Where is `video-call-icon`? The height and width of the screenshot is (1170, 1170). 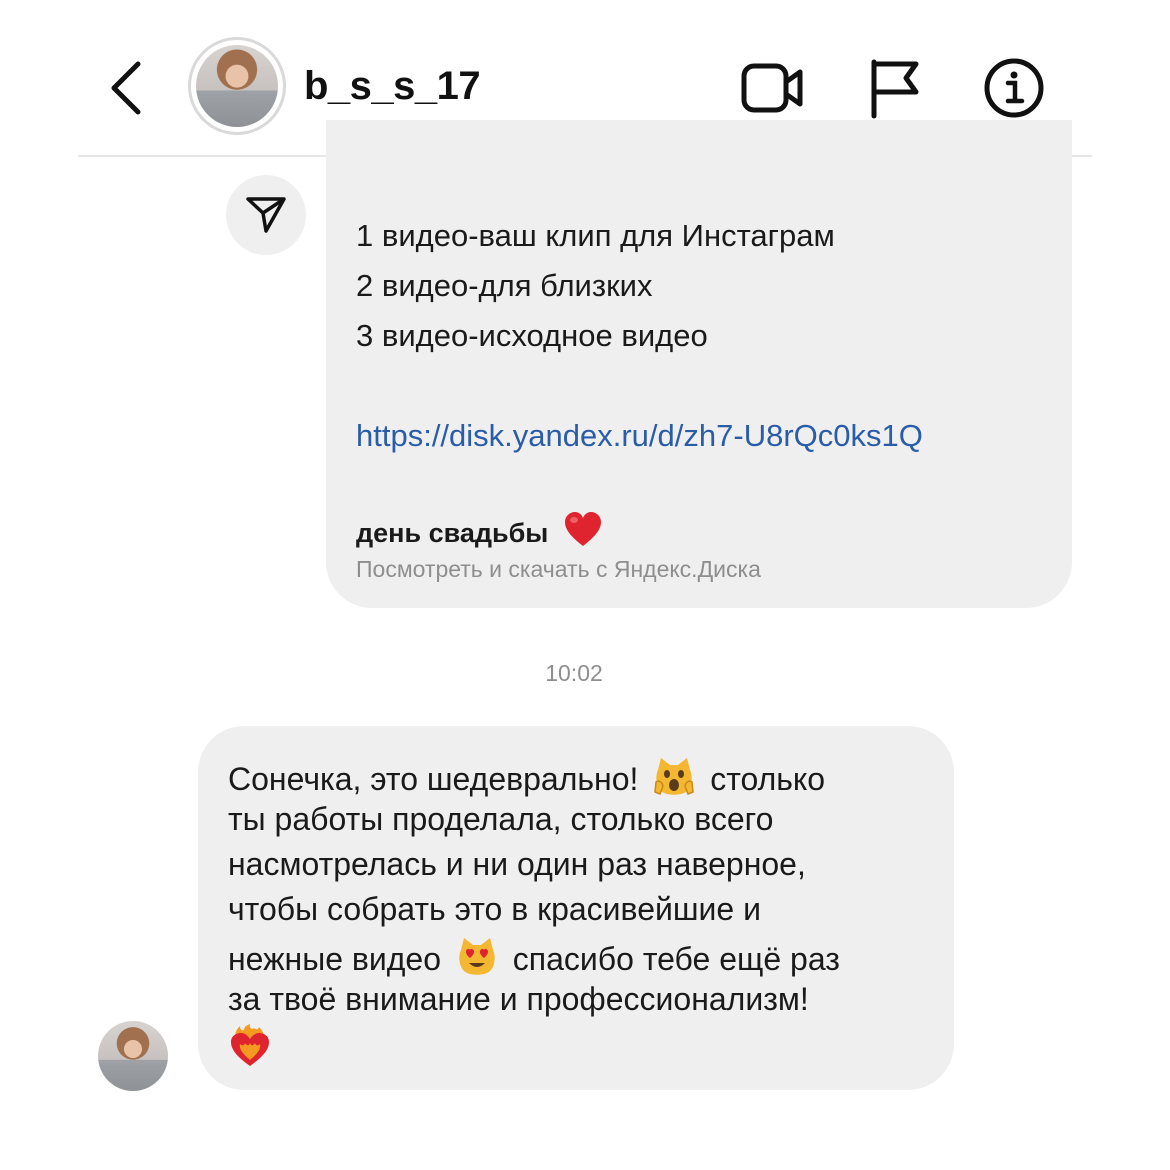
video-call-icon is located at coordinates (772, 88).